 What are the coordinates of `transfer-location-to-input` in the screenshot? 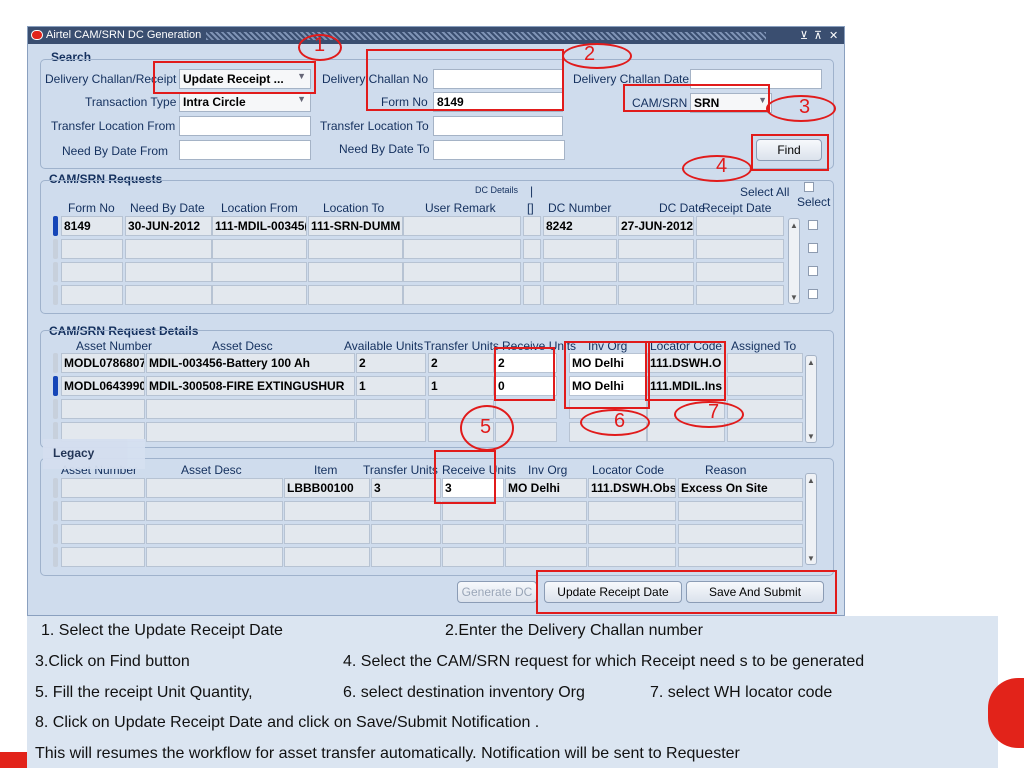 It's located at (498, 126).